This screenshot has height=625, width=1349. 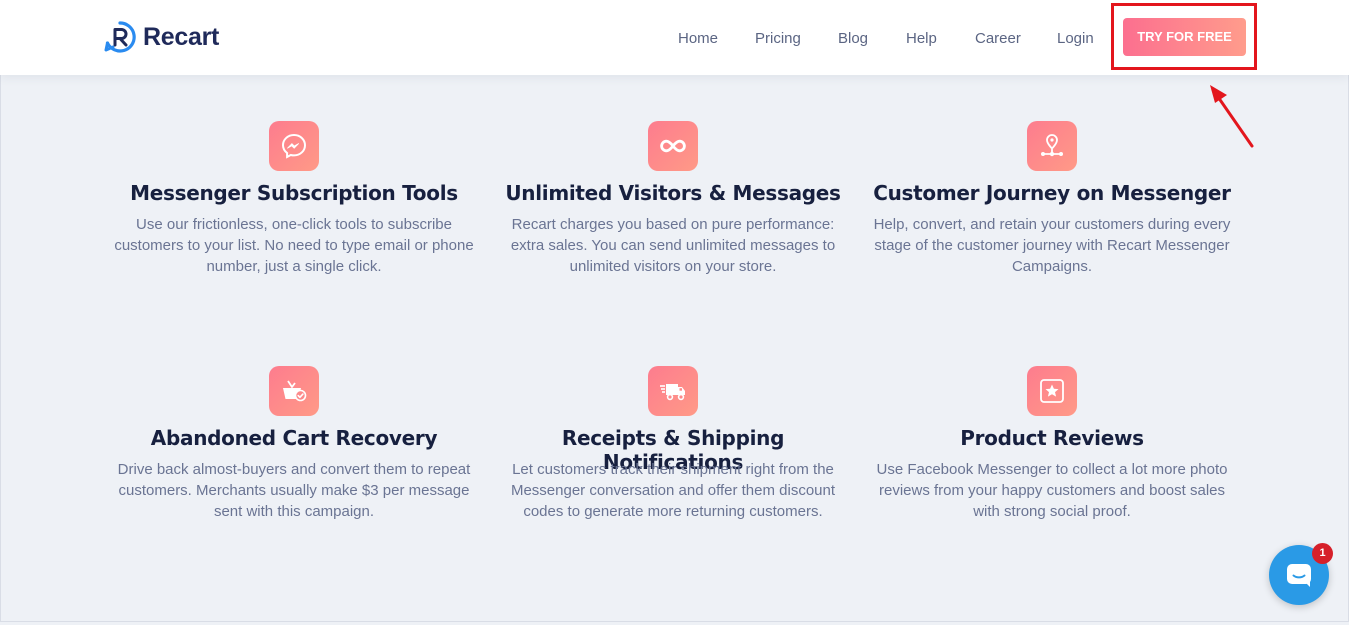 I want to click on nav-item-career: Career, so click(x=998, y=38).